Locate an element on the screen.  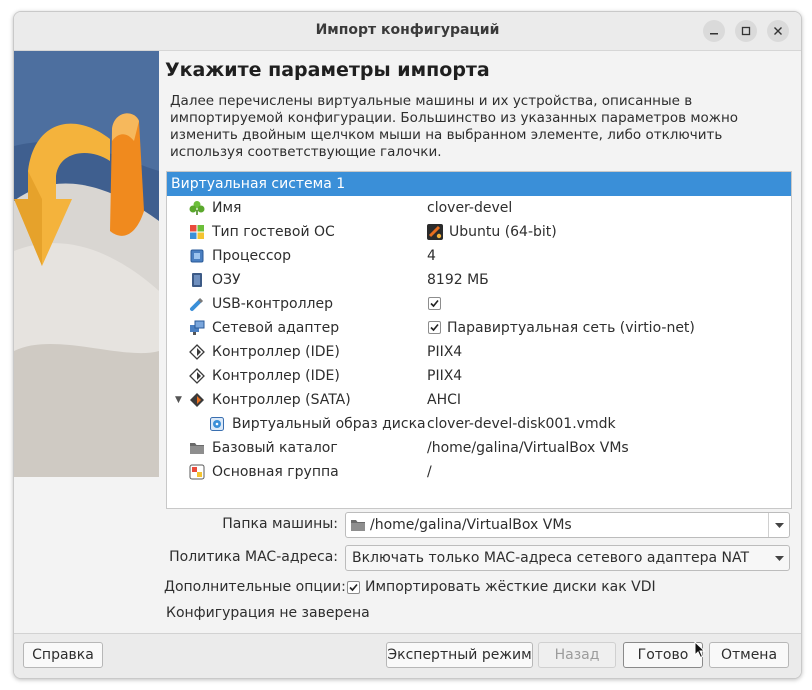
cpu-icon is located at coordinates (197, 256).